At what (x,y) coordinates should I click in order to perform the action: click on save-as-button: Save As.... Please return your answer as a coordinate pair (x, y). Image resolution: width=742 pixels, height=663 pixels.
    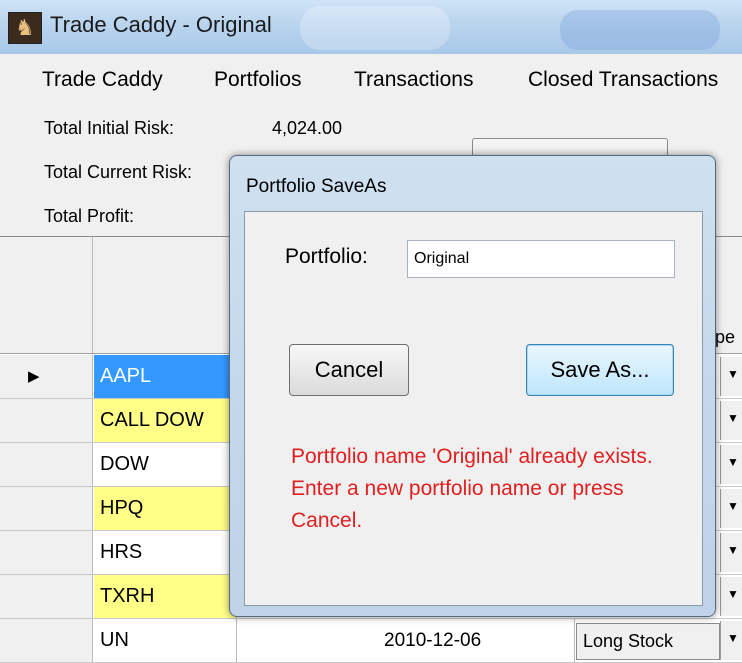
    Looking at the image, I should click on (600, 370).